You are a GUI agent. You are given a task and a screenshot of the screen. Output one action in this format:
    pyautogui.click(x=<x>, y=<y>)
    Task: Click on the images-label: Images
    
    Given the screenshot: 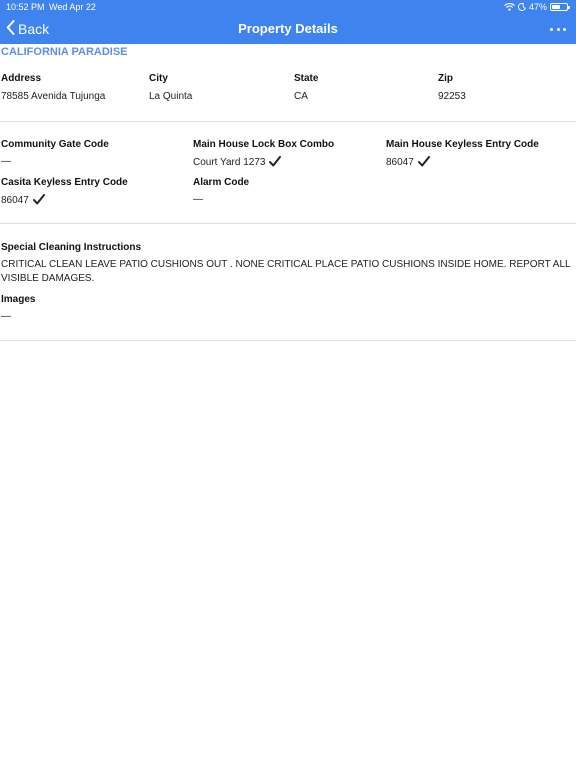 What is the action you would take?
    pyautogui.click(x=18, y=299)
    